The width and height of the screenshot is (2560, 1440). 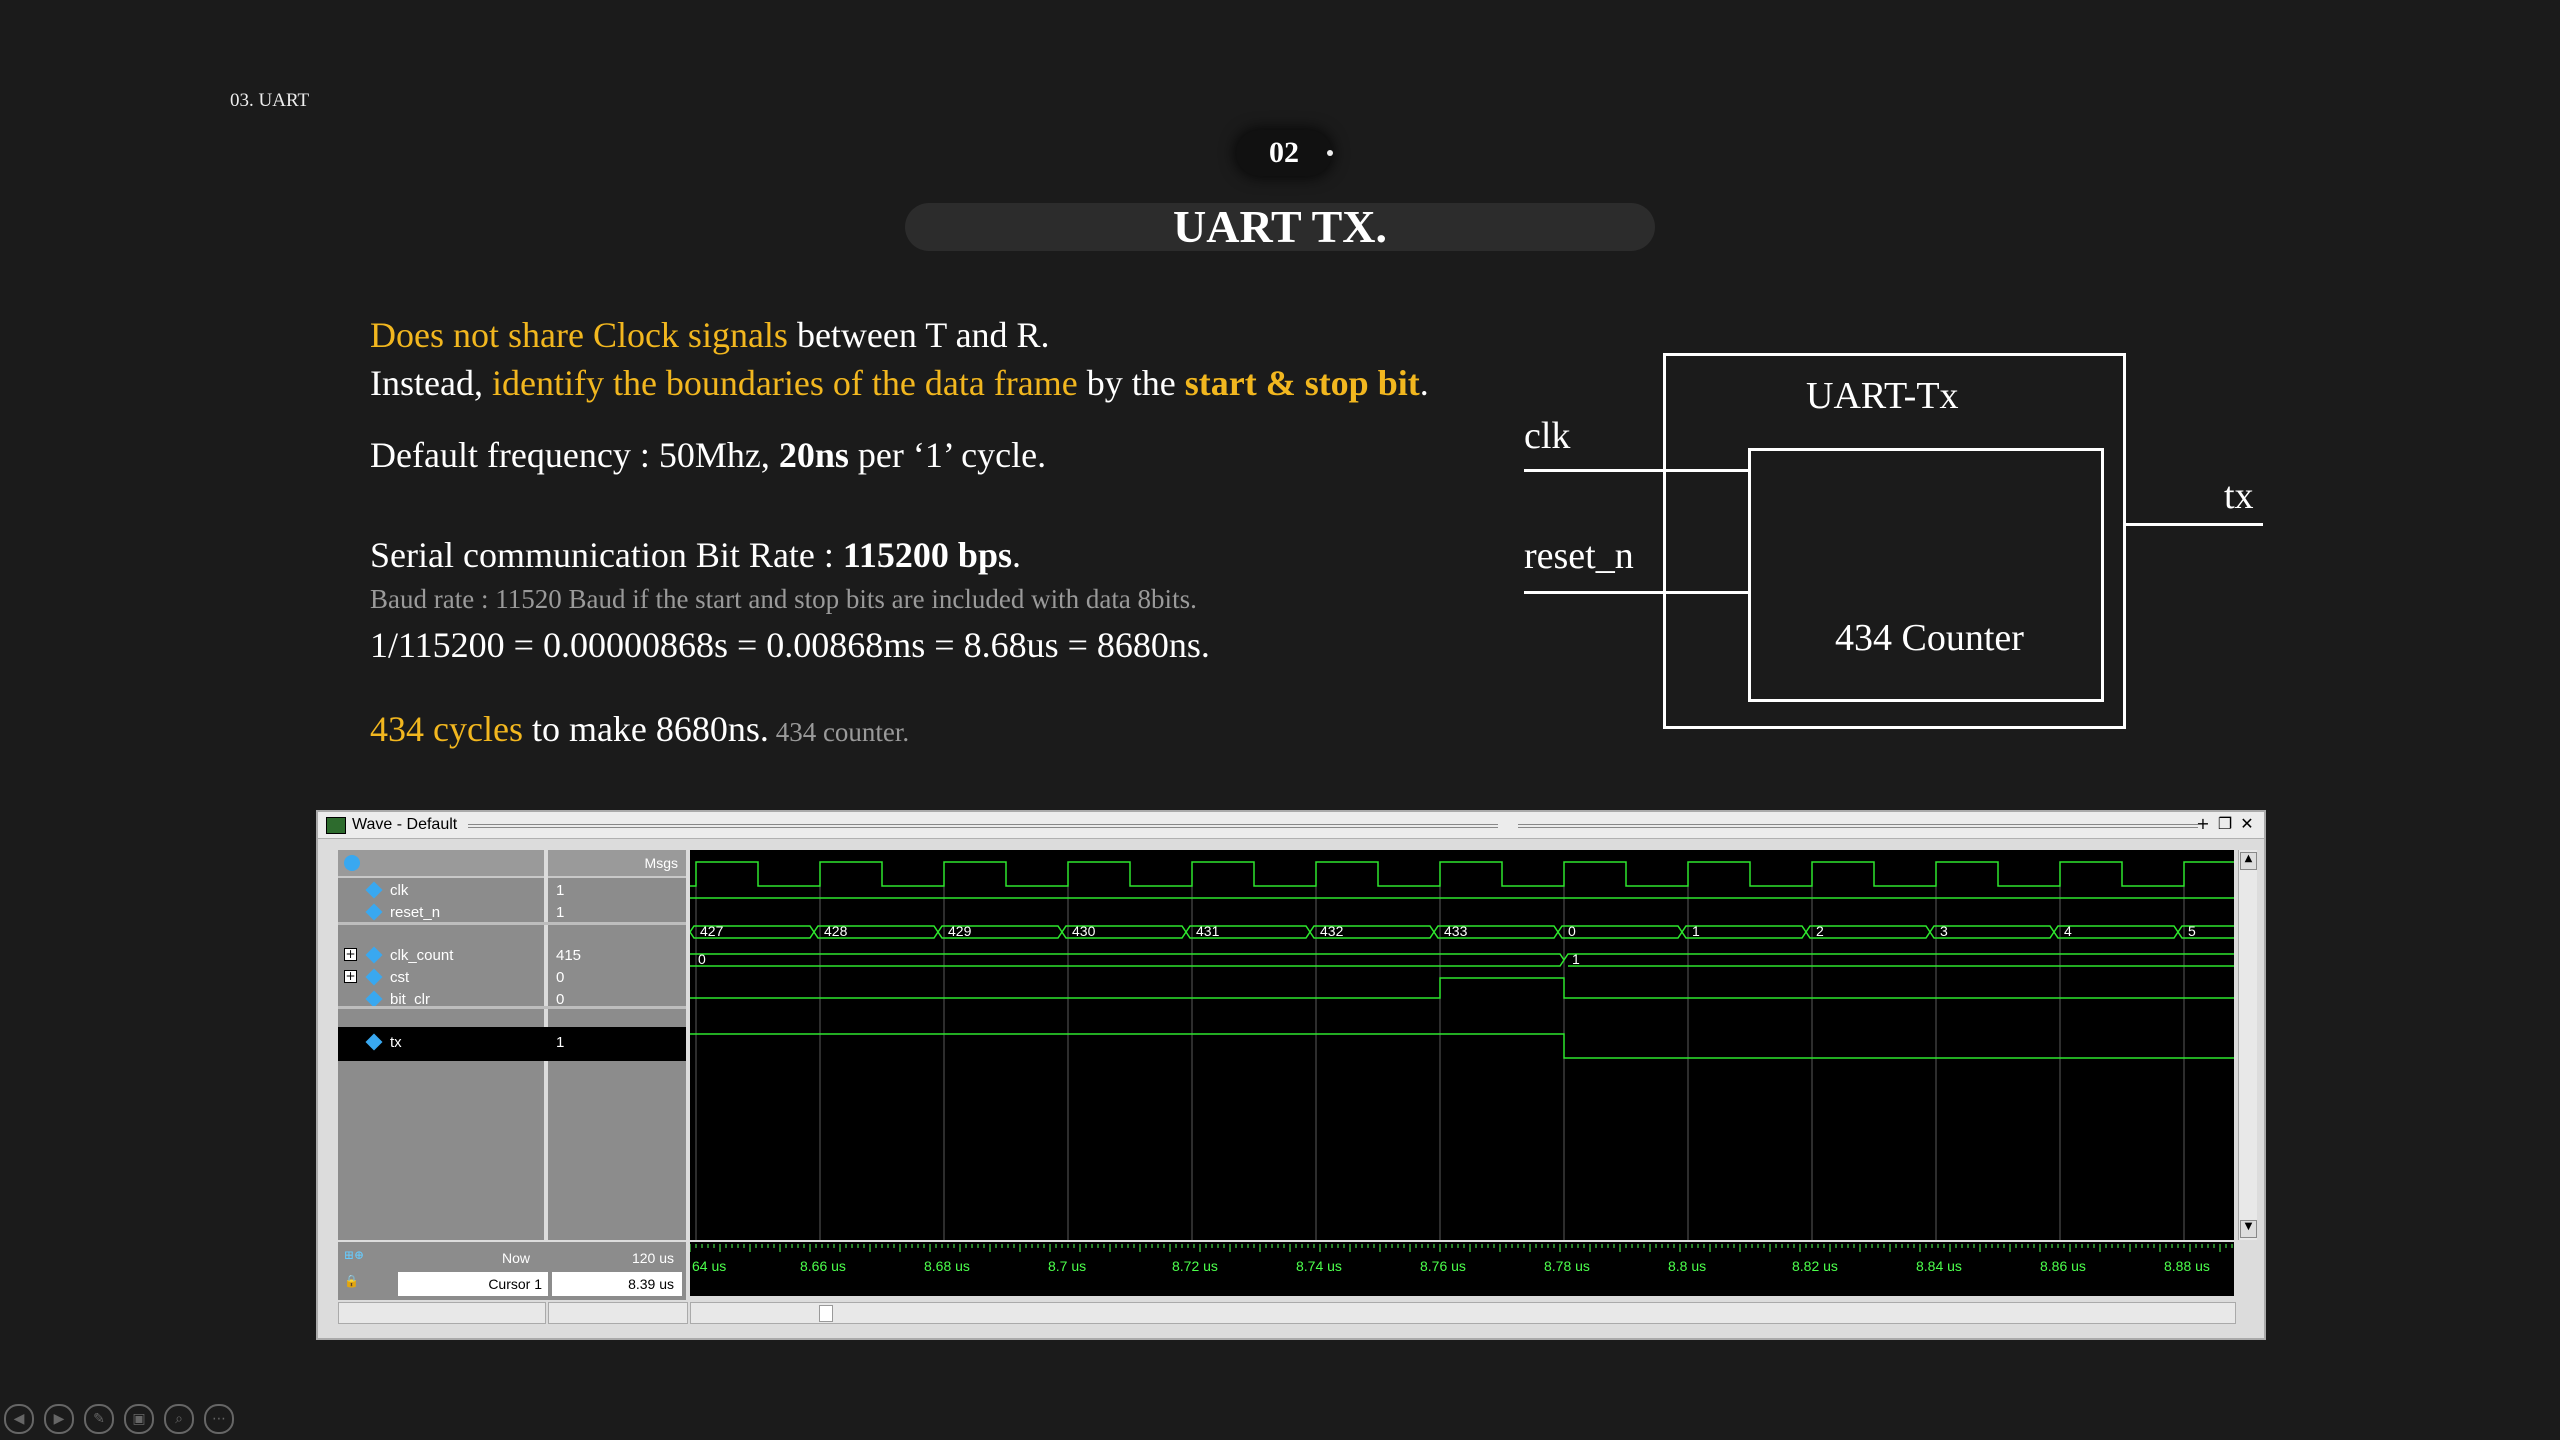 What do you see at coordinates (2247, 1045) in the screenshot?
I see `vertical-scrollbar: ▲ ▼` at bounding box center [2247, 1045].